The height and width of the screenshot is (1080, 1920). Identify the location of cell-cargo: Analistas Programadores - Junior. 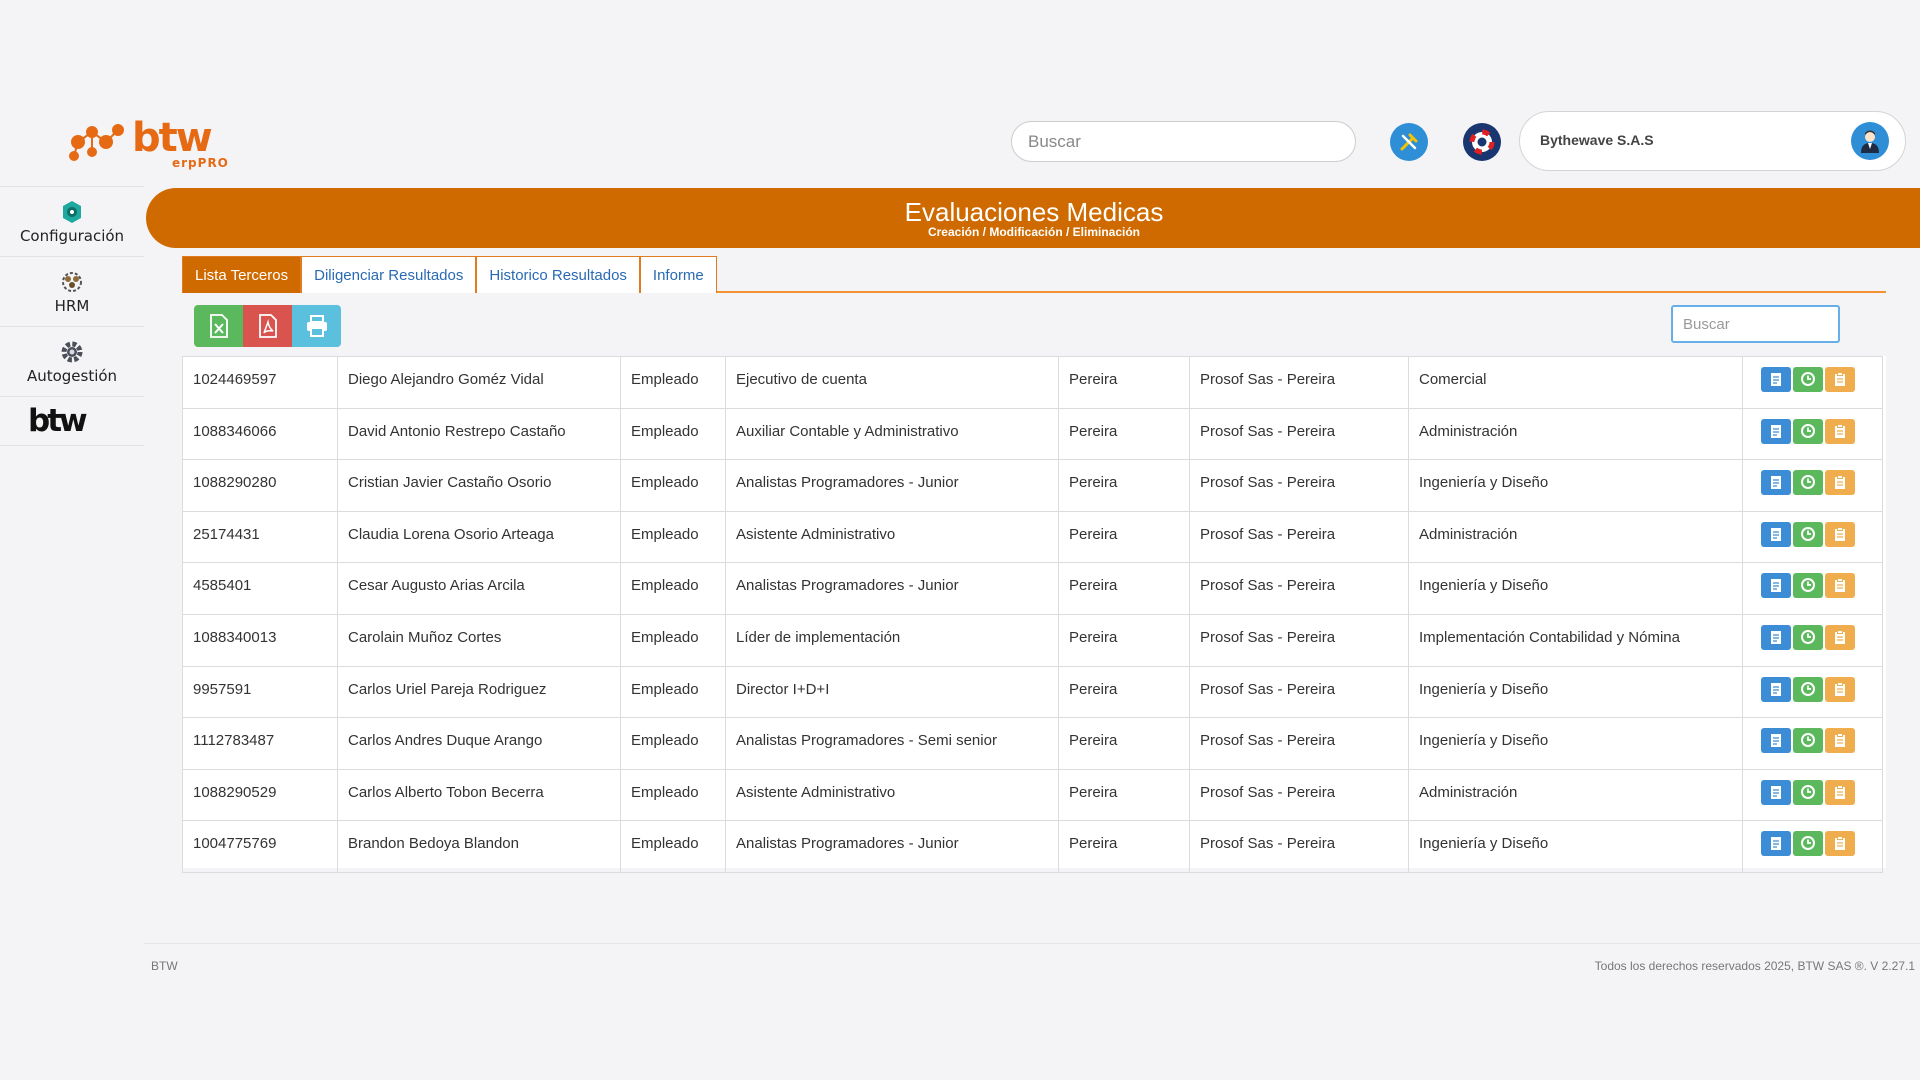
(892, 588).